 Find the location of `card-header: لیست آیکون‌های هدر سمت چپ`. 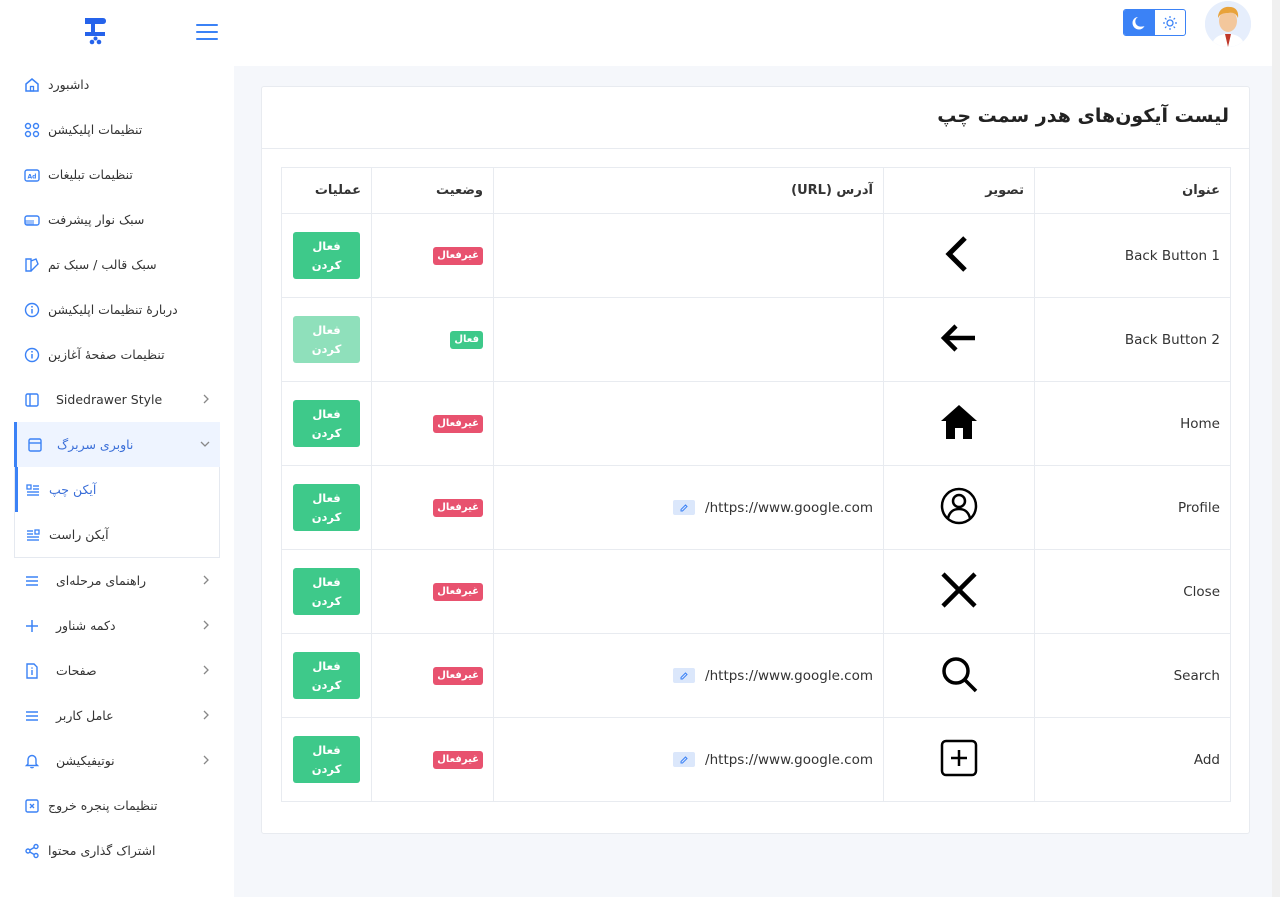

card-header: لیست آیکون‌های هدر سمت چپ is located at coordinates (755, 118).